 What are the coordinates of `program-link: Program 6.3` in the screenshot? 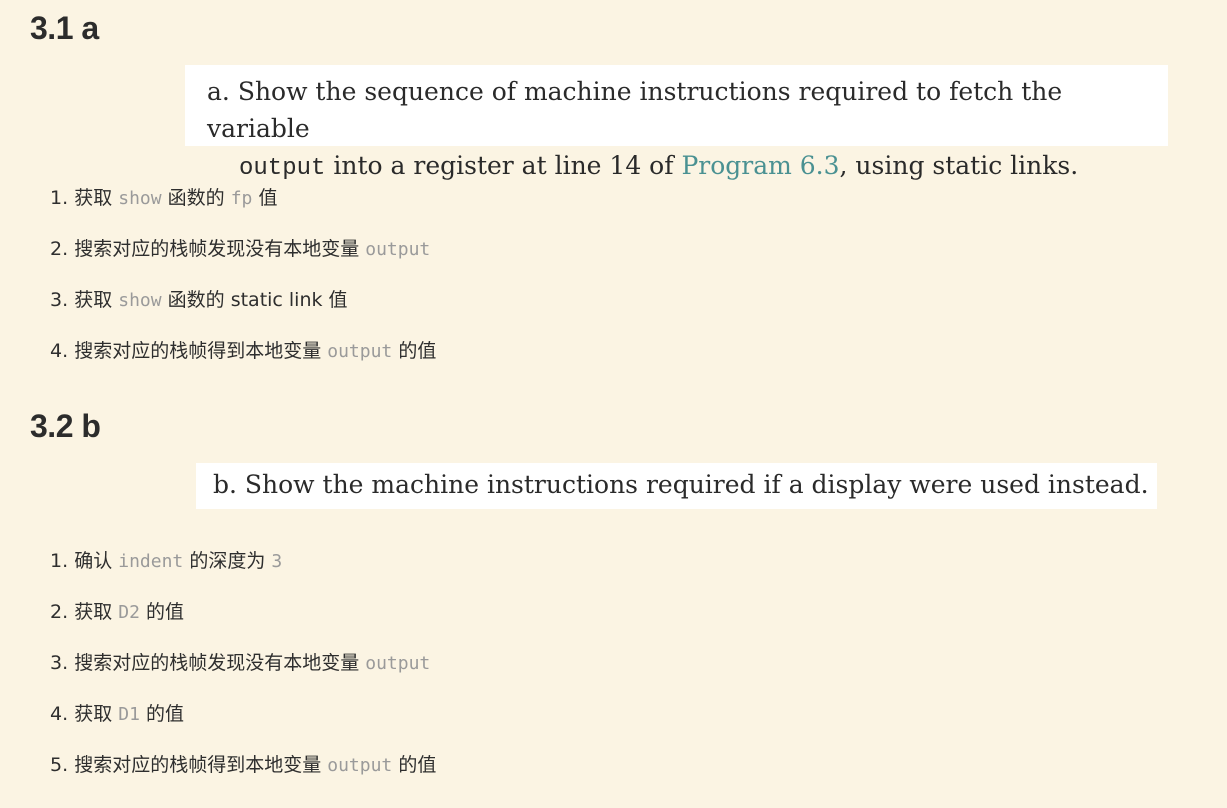 It's located at (760, 165).